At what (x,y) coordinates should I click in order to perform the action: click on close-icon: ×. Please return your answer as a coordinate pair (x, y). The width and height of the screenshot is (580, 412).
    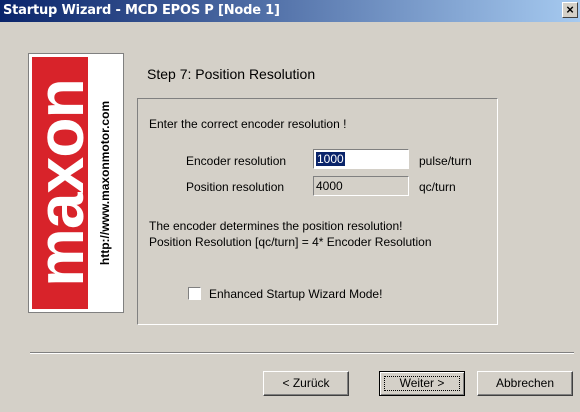
    Looking at the image, I should click on (570, 9).